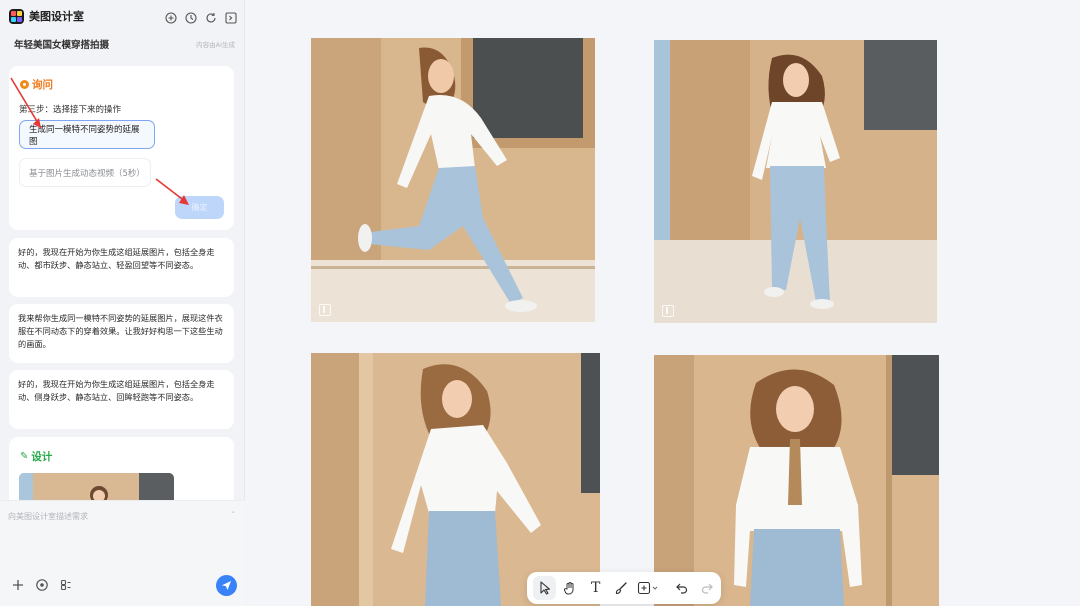 This screenshot has height=606, width=1080. I want to click on app-logo, so click(16, 16).